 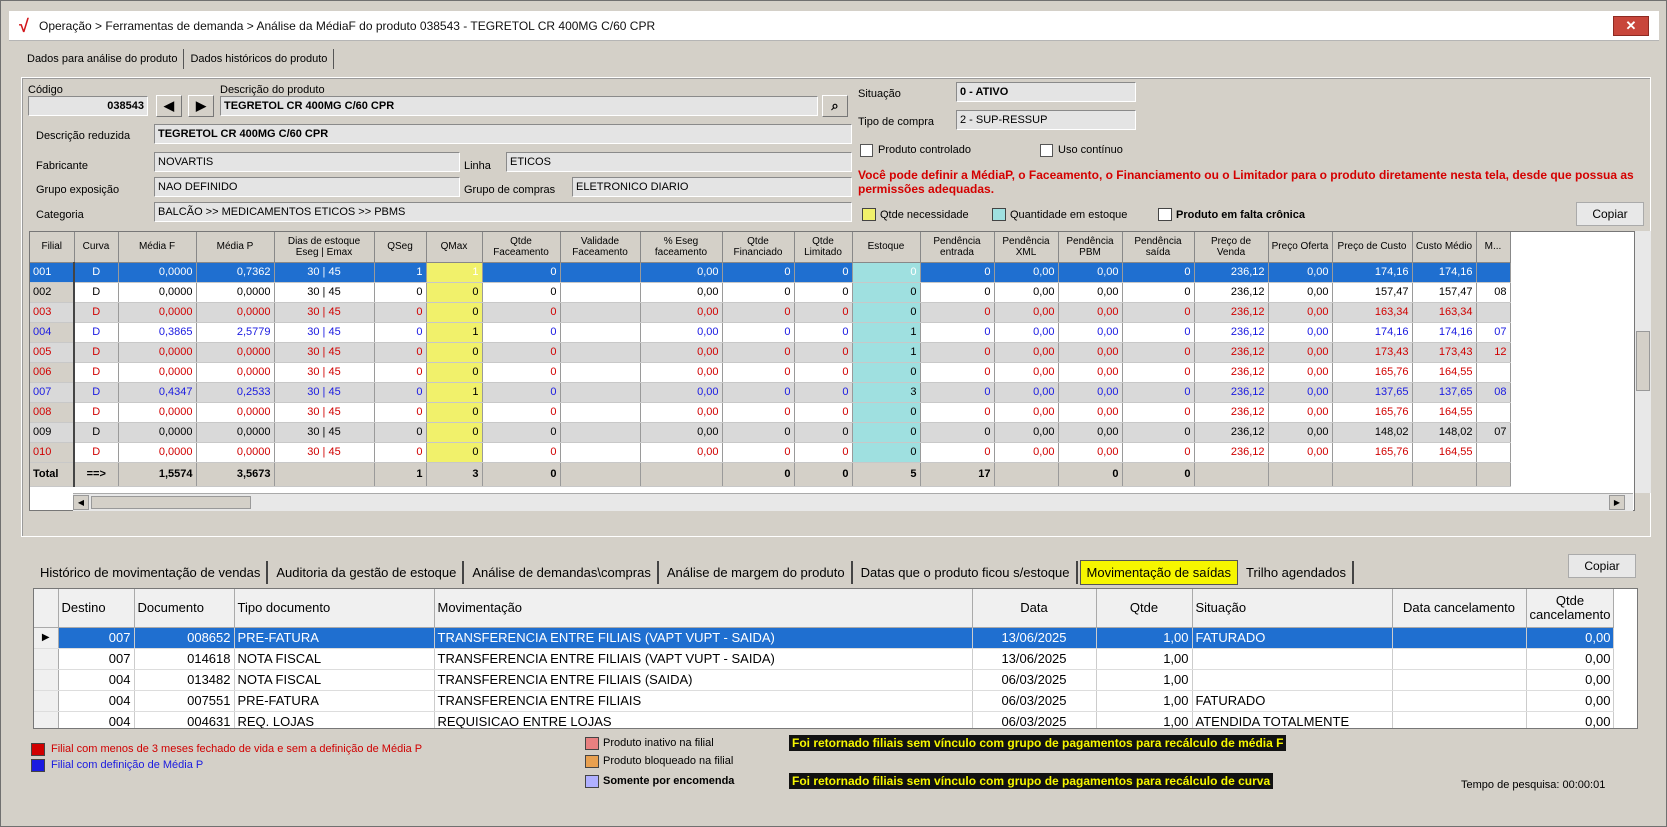 I want to click on filial-cell-cm: 157,47, so click(x=1444, y=292).